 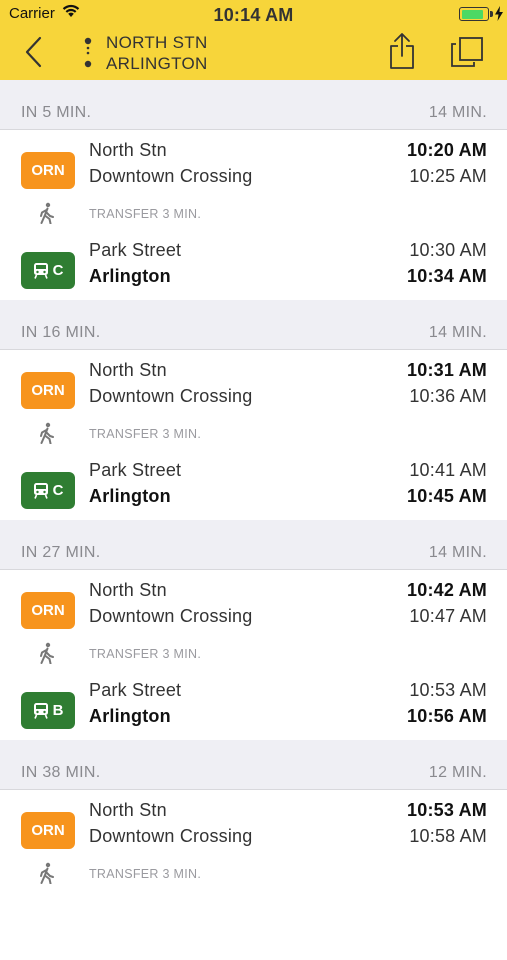 I want to click on navigation-bar: NORTH STN ARLINGTON, so click(x=253, y=54).